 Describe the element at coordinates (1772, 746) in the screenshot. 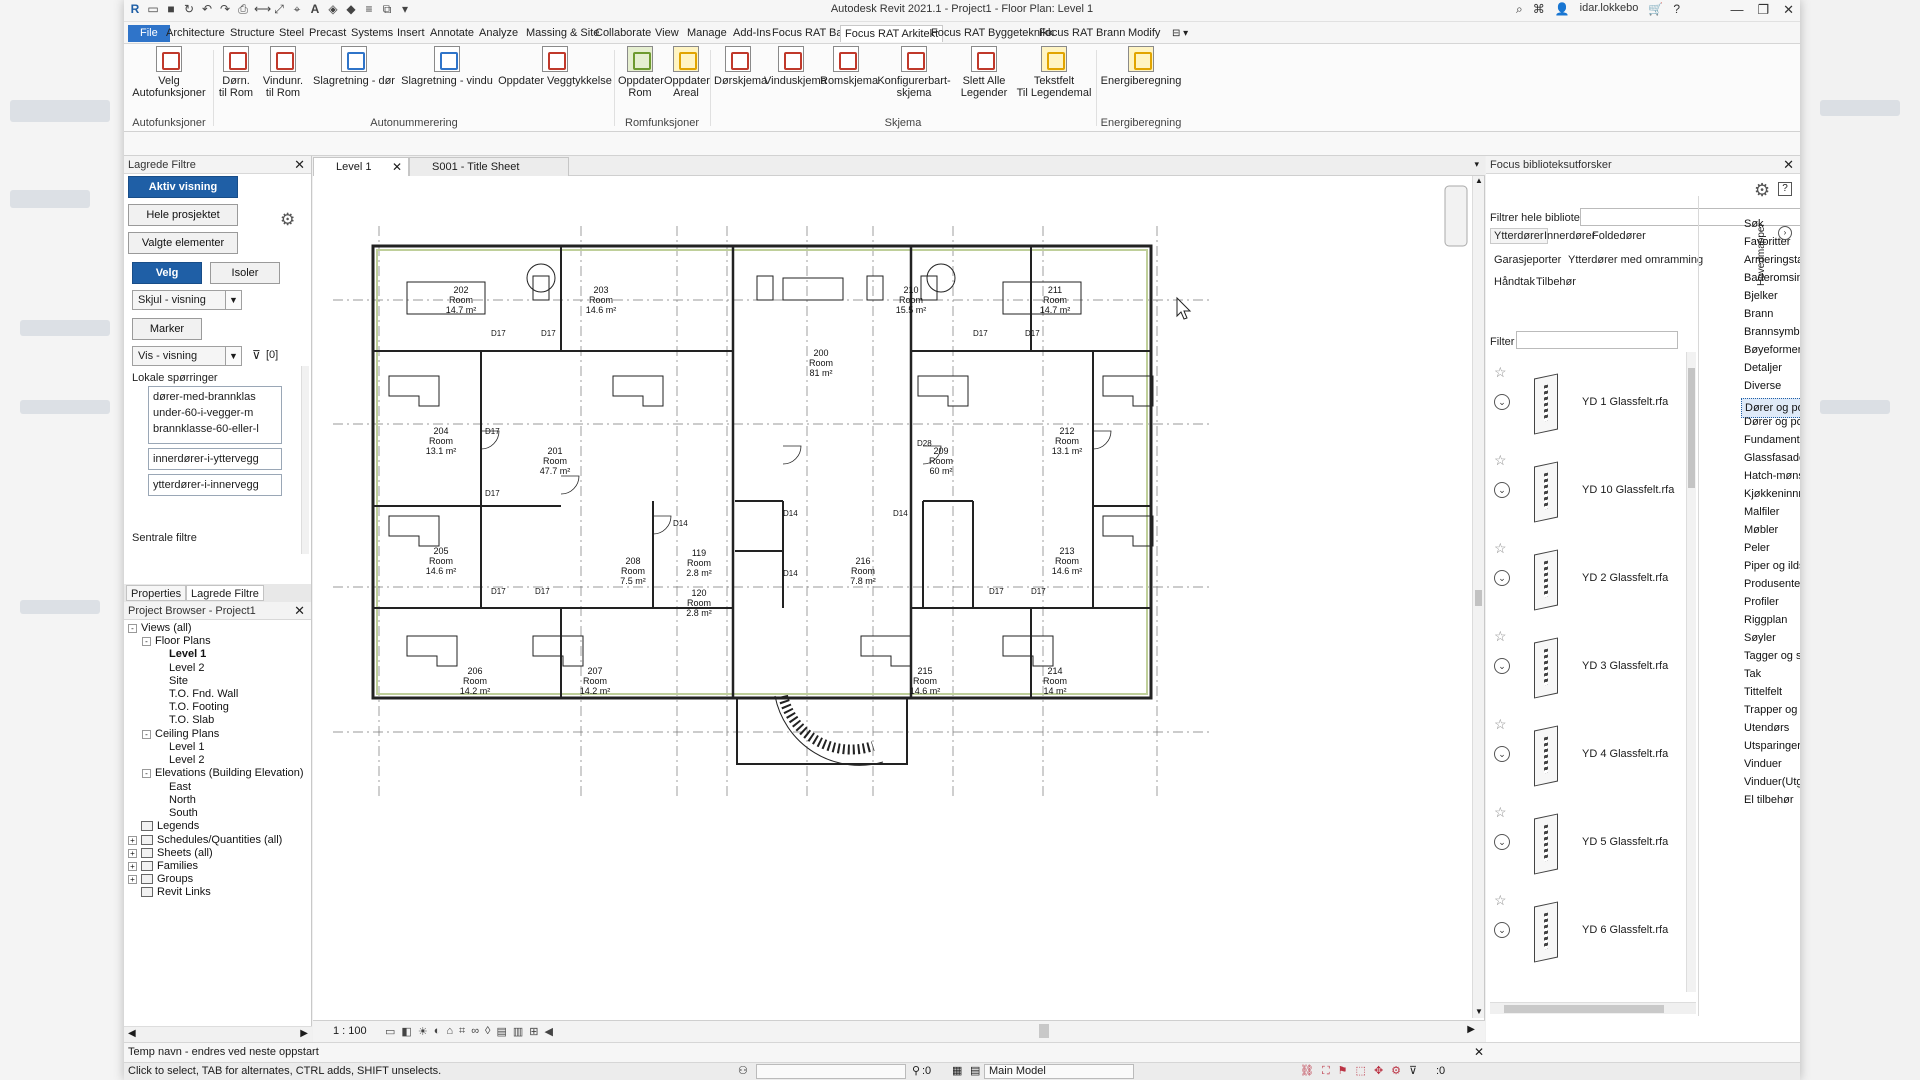

I see `category-item: Utsparinger` at that location.